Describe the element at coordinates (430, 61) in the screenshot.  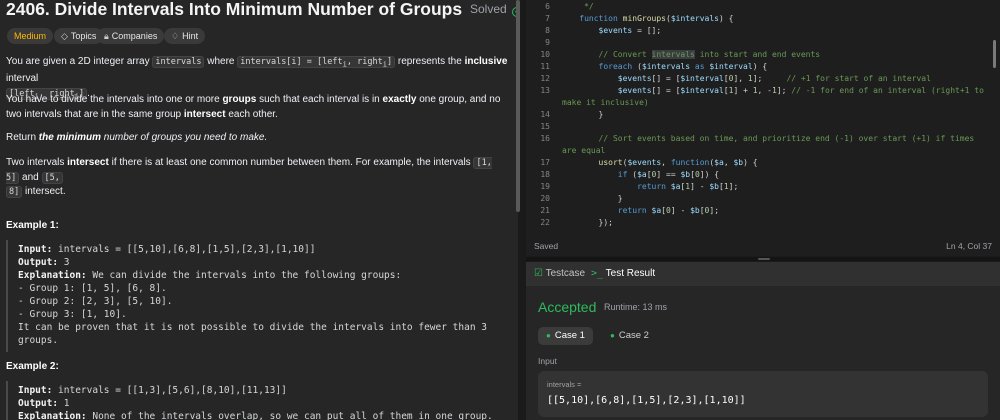
I see `text: represents the` at that location.